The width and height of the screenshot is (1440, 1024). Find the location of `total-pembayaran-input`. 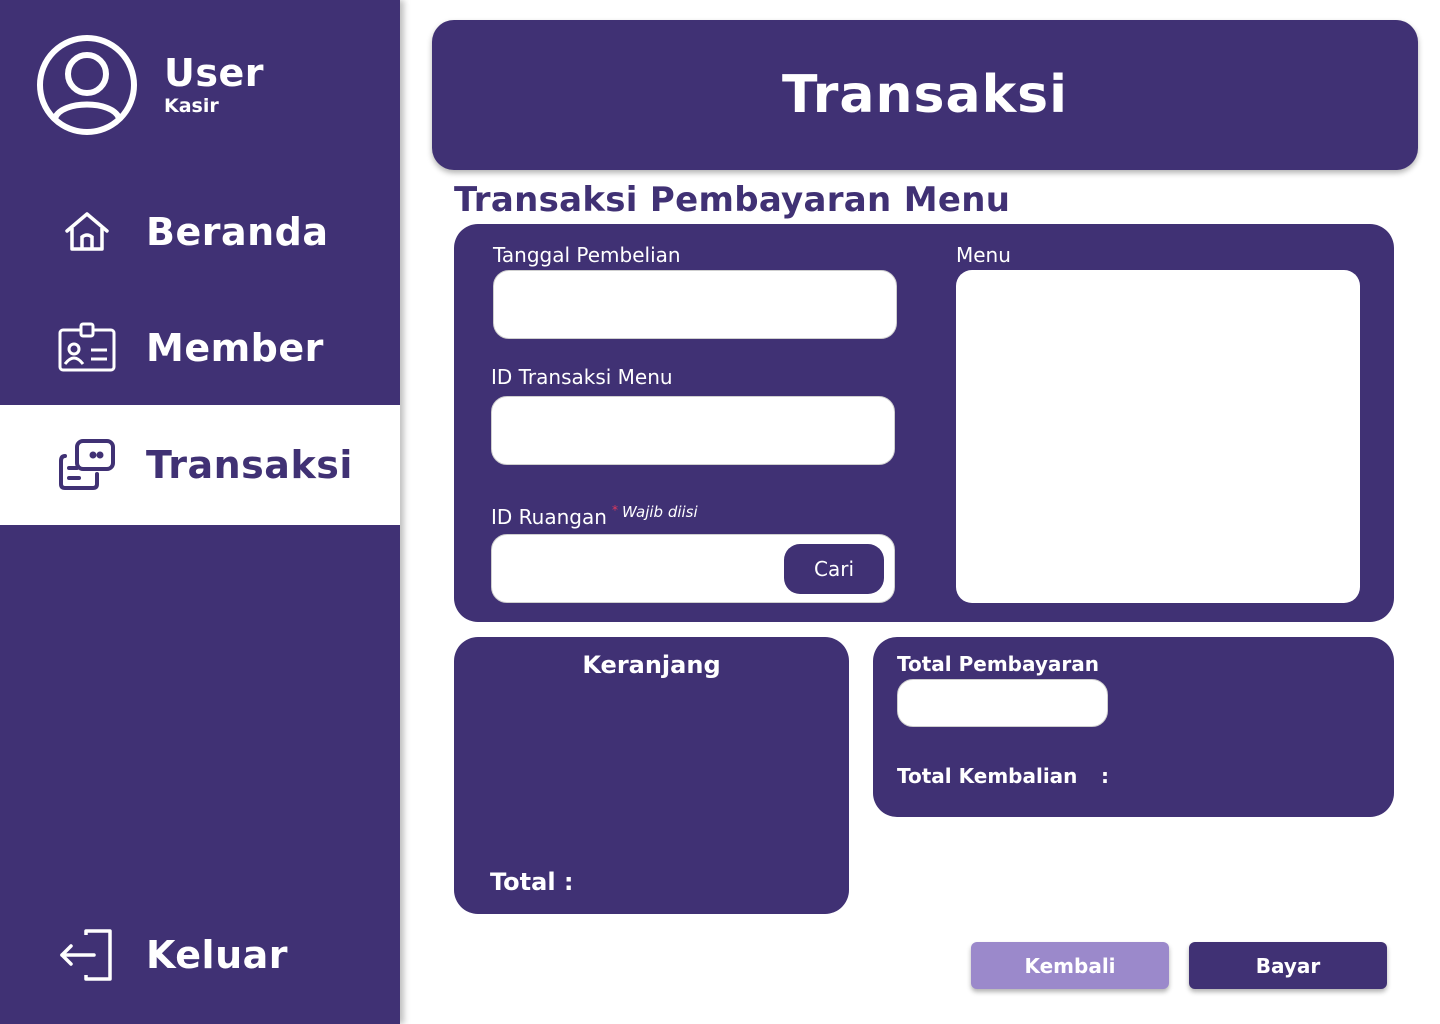

total-pembayaran-input is located at coordinates (1002, 703).